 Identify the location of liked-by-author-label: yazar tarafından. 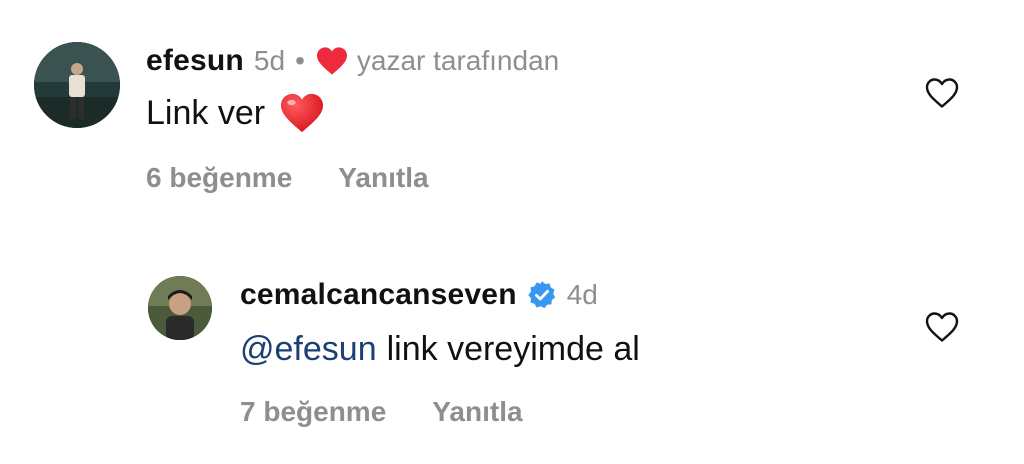
(458, 60).